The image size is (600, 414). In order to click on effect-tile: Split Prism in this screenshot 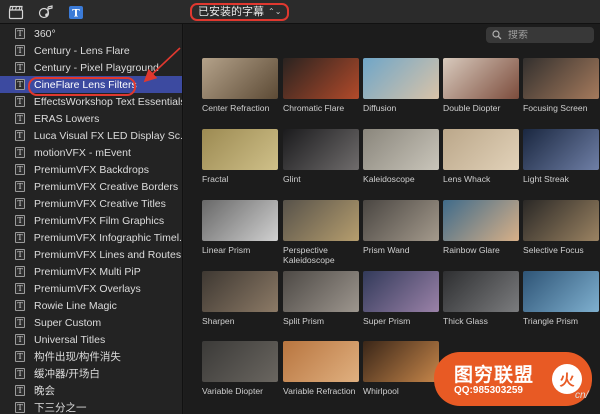, I will do `click(322, 301)`.